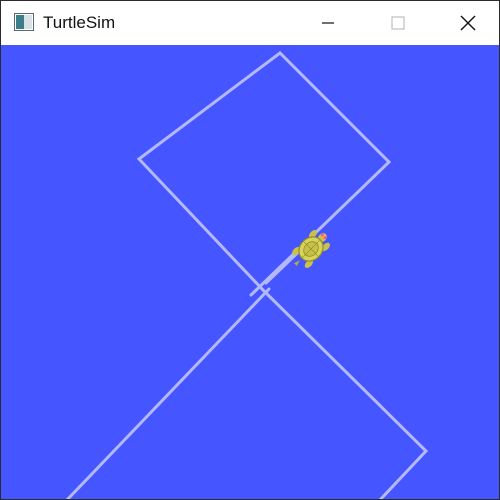 The image size is (500, 500). I want to click on minimize-icon, so click(328, 23).